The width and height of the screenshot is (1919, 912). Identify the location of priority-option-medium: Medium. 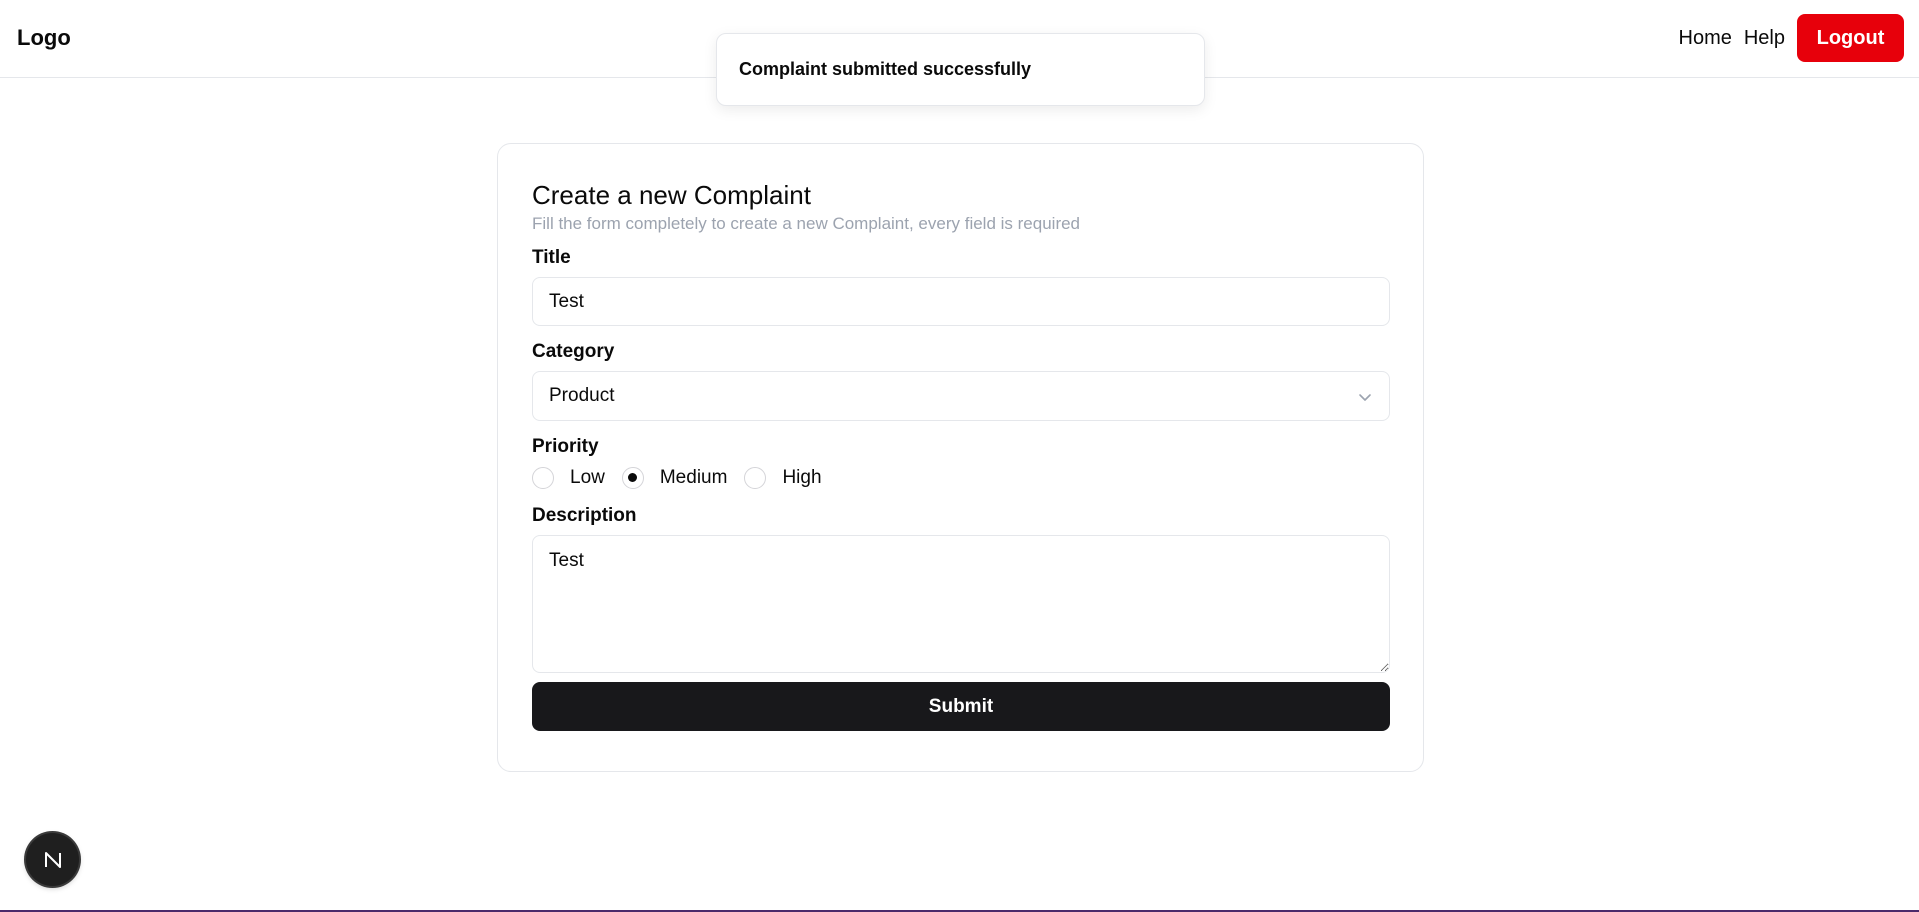
(674, 478).